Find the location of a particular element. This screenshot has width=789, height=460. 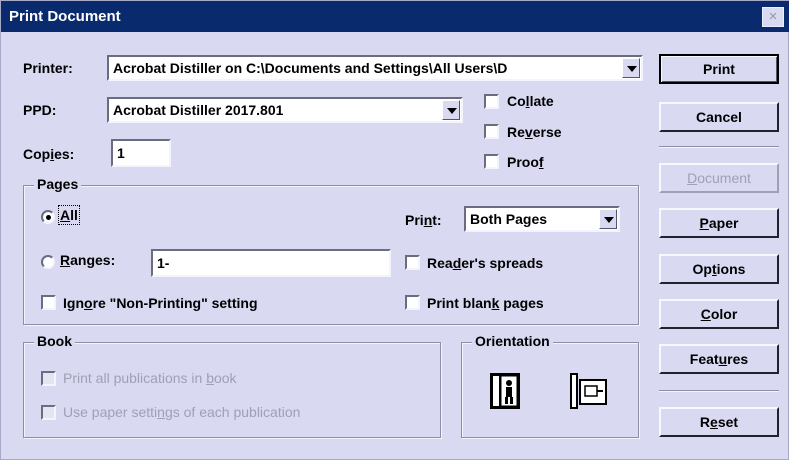

title-bar: Print Document × is located at coordinates (395, 16).